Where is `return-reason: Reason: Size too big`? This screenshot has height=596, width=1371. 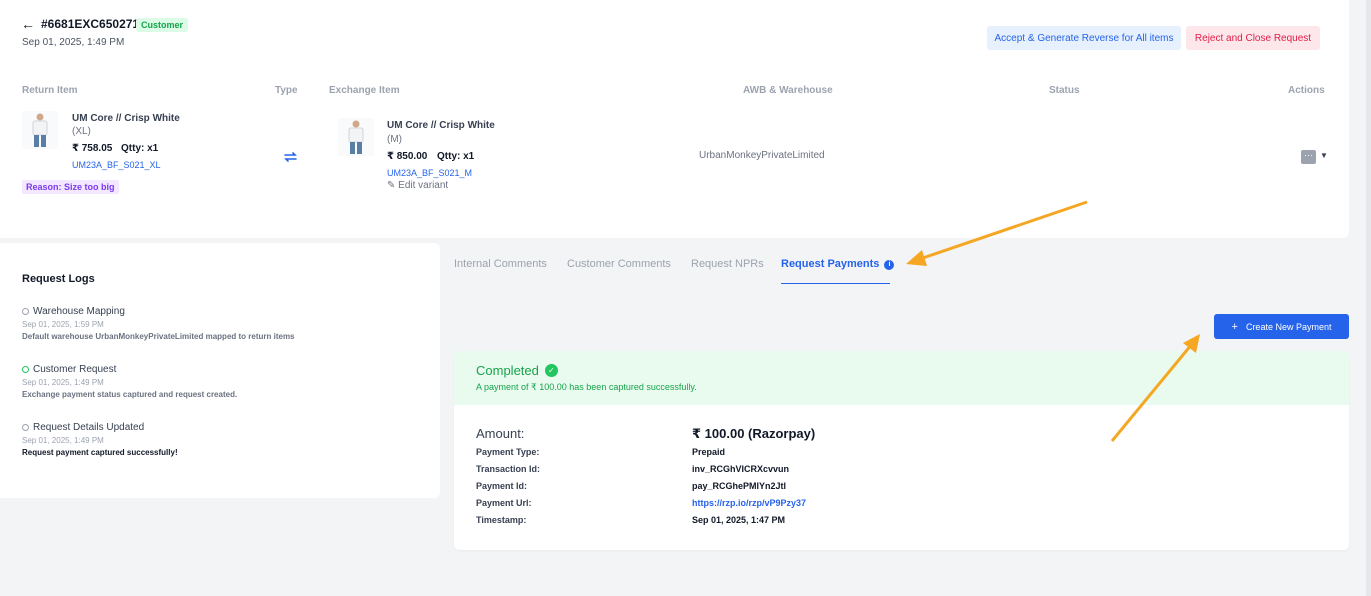 return-reason: Reason: Size too big is located at coordinates (70, 187).